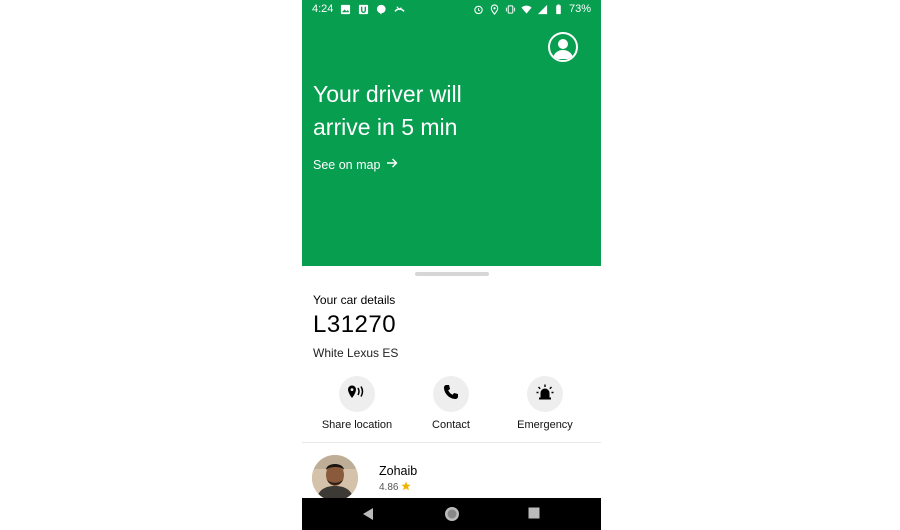  I want to click on divider, so click(451, 442).